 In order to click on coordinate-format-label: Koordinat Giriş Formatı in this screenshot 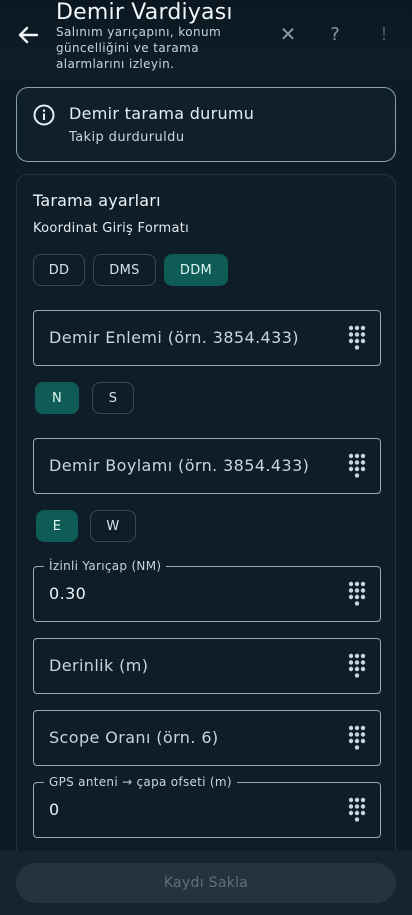, I will do `click(111, 228)`.